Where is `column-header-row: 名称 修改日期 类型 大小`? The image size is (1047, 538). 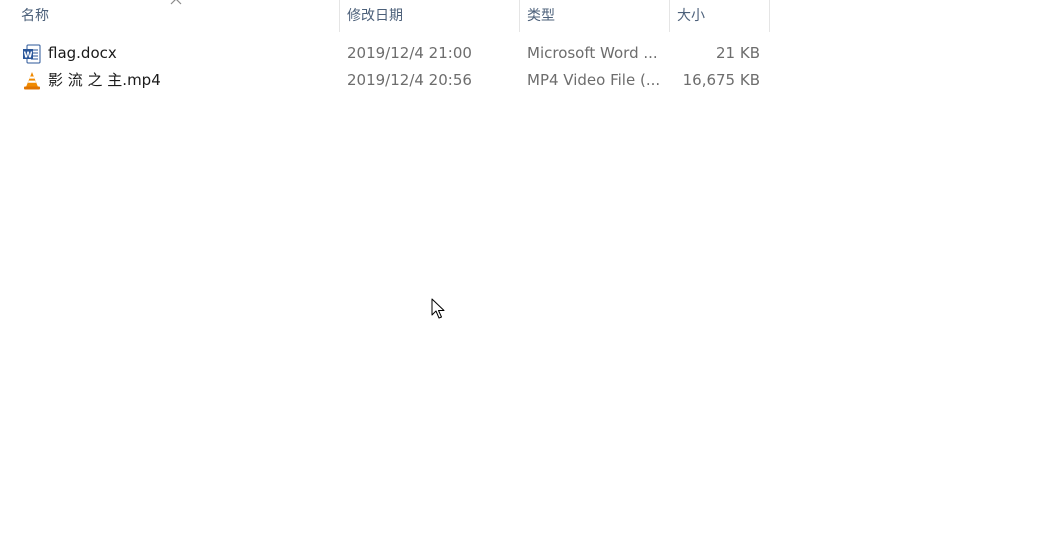
column-header-row: 名称 修改日期 类型 大小 is located at coordinates (385, 16).